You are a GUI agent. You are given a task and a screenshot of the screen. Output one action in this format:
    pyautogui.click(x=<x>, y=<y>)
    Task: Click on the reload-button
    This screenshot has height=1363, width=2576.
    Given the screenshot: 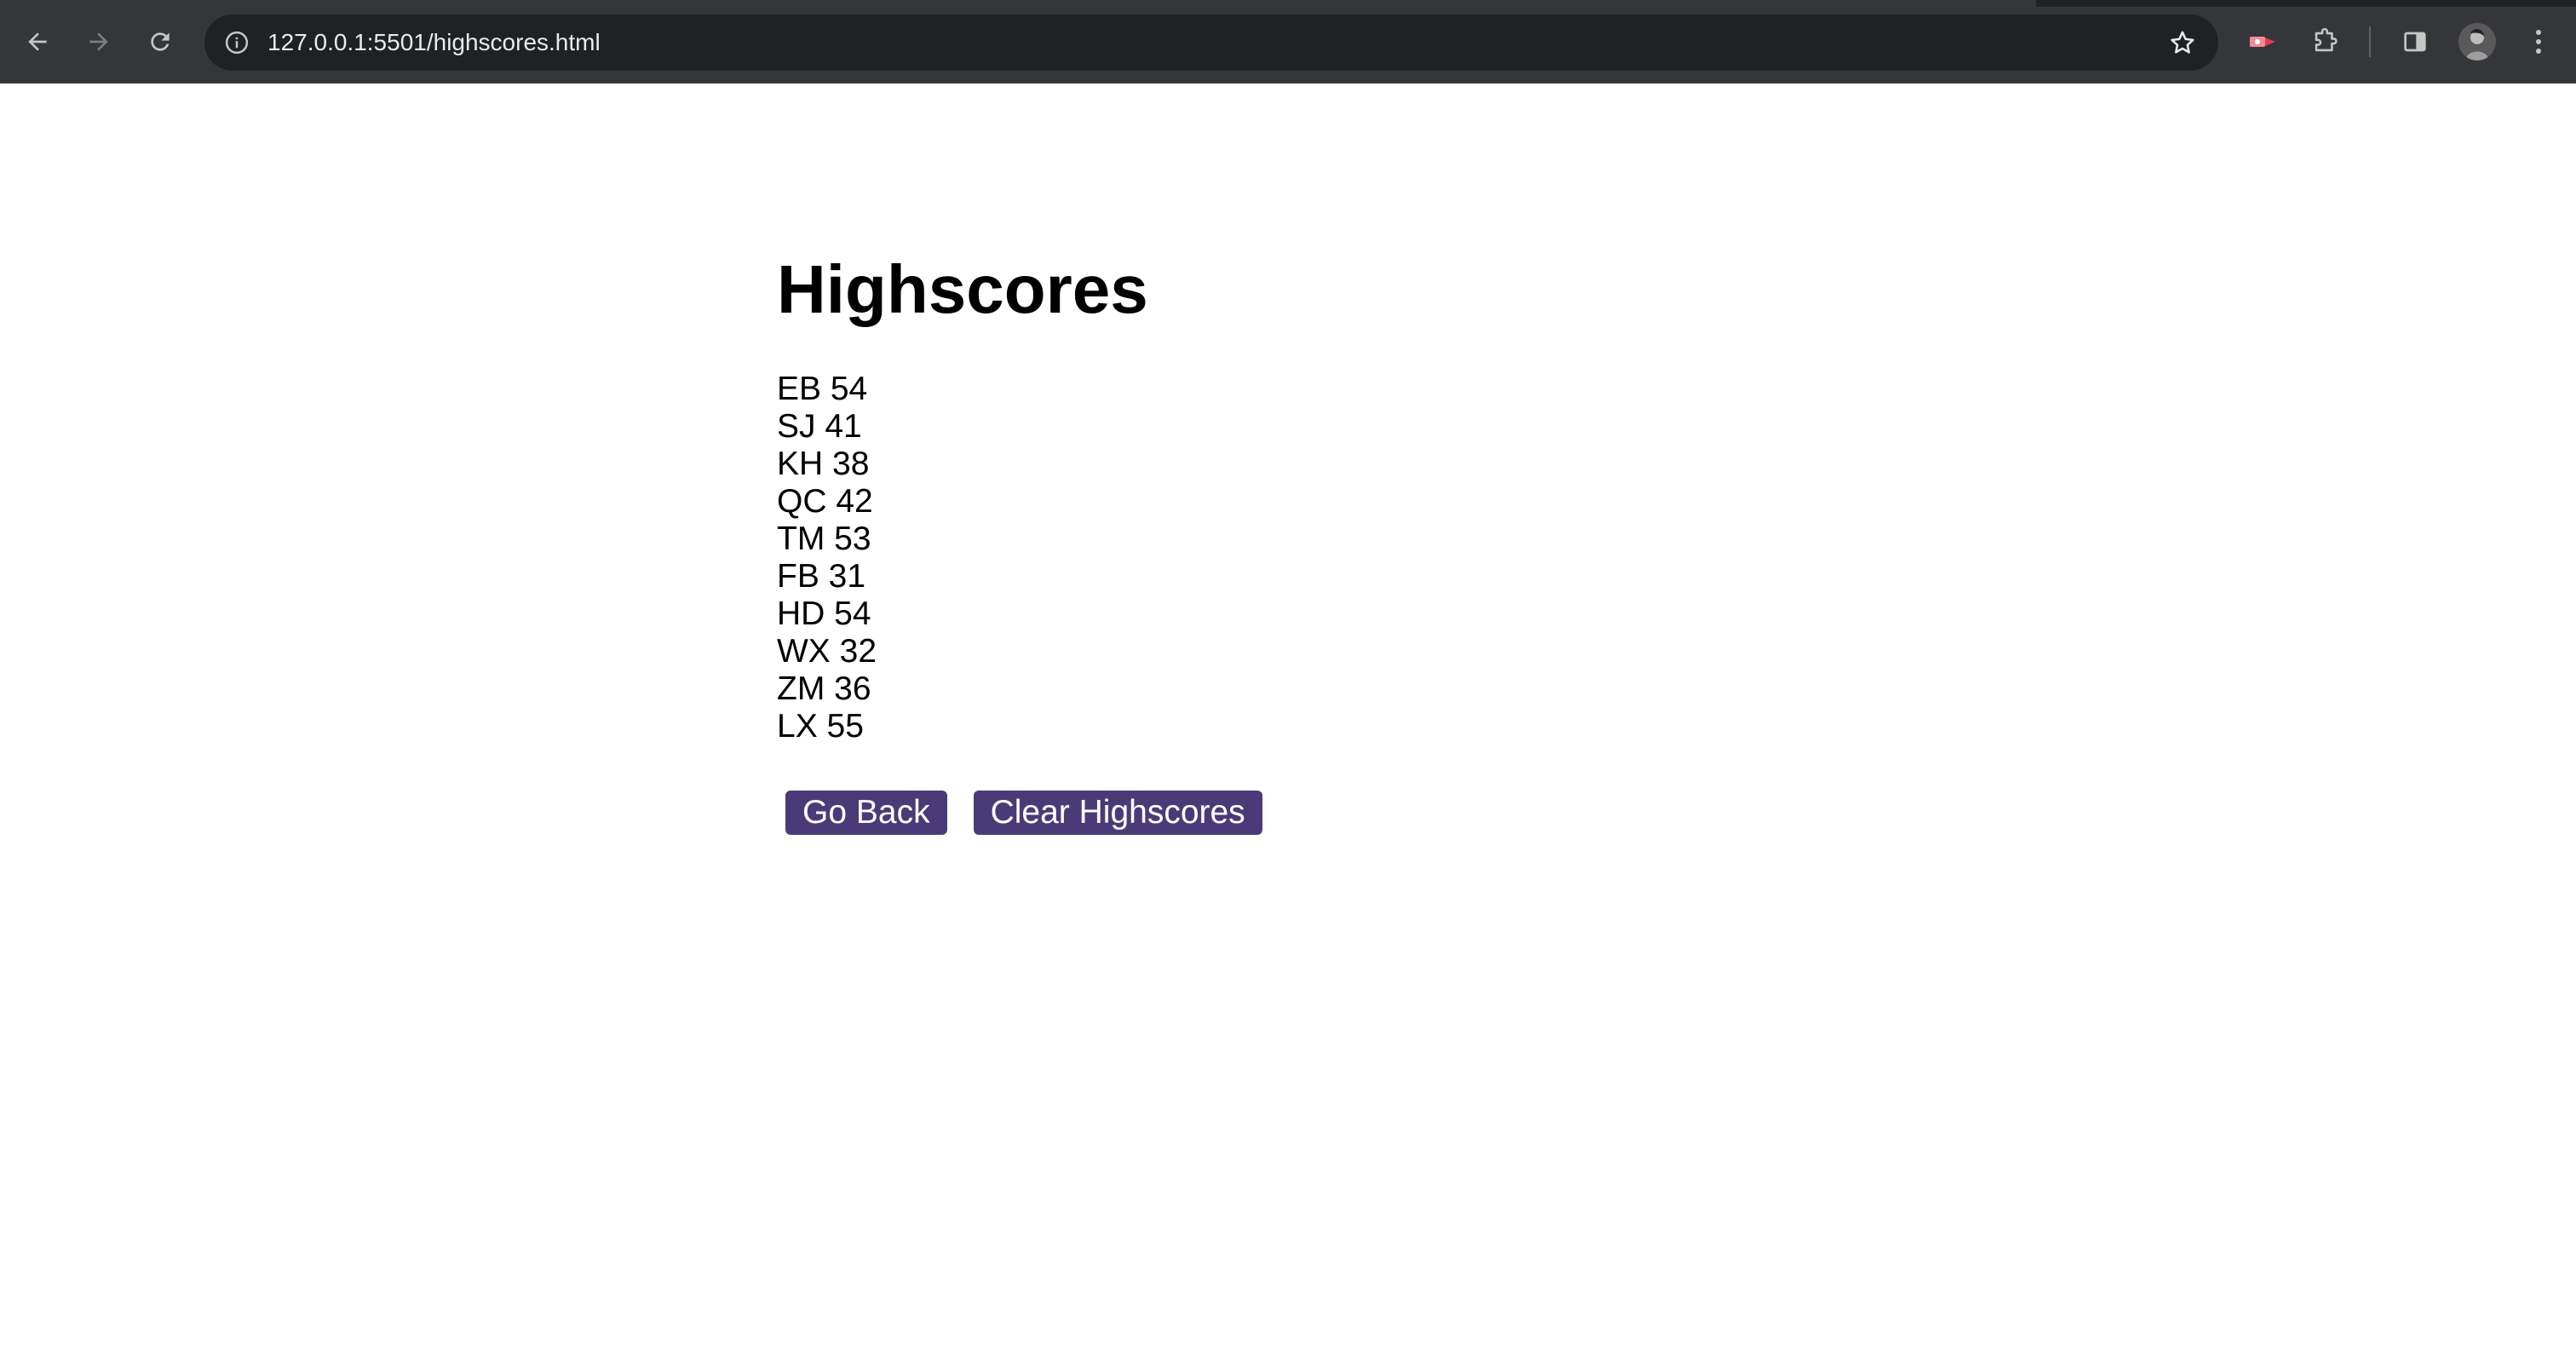 What is the action you would take?
    pyautogui.click(x=160, y=42)
    